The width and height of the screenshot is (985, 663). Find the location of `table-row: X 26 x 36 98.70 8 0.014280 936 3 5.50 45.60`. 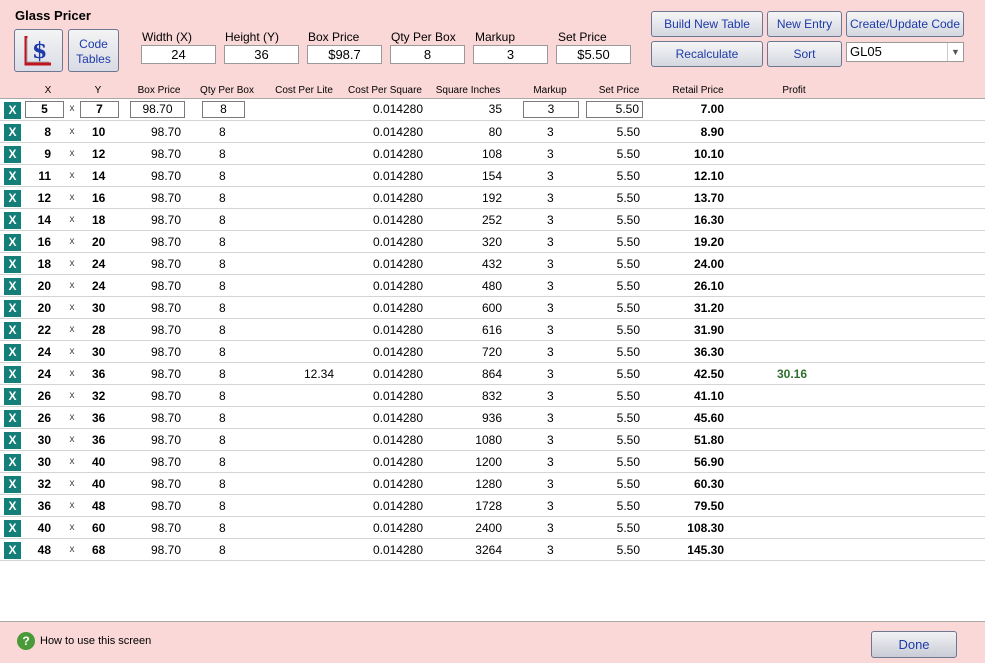

table-row: X 26 x 36 98.70 8 0.014280 936 3 5.50 45.60 is located at coordinates (492, 418).